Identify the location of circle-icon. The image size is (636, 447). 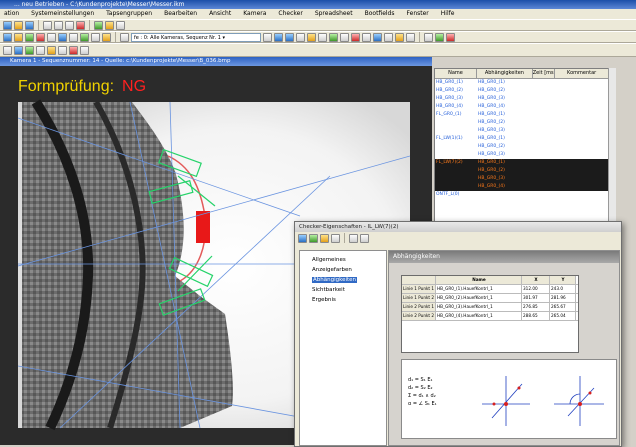
(355, 37).